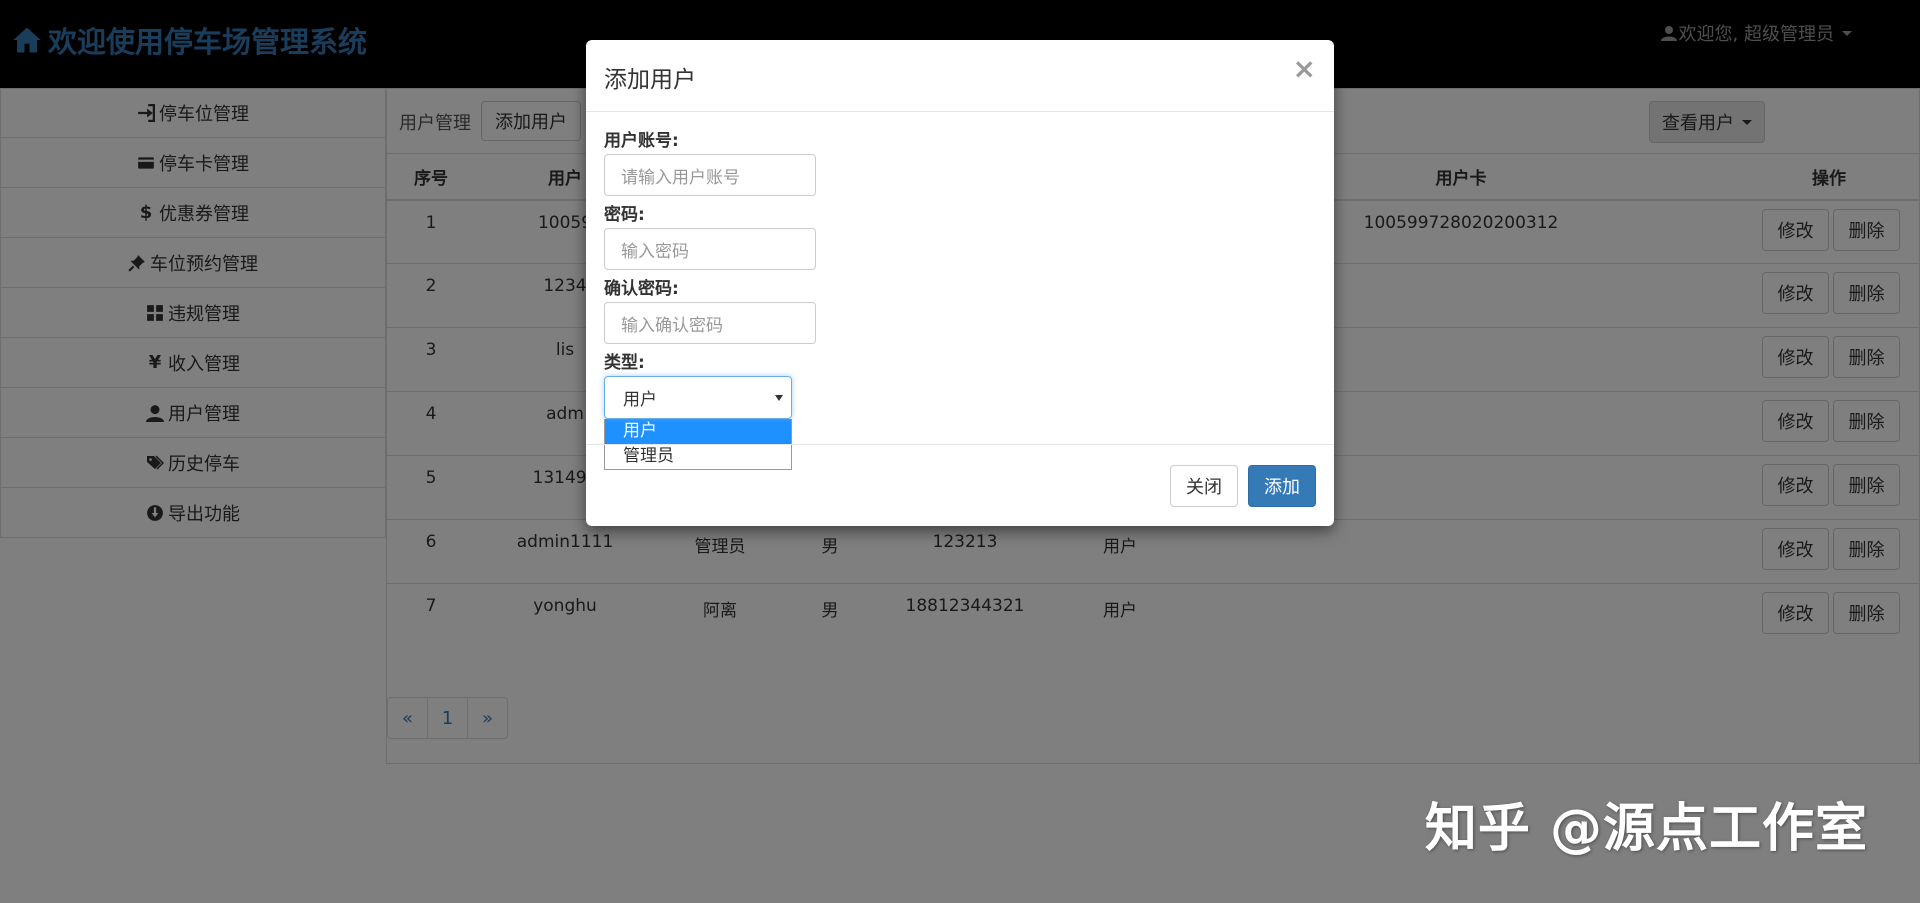  What do you see at coordinates (710, 175) in the screenshot?
I see `account-input: 请输入用户账号` at bounding box center [710, 175].